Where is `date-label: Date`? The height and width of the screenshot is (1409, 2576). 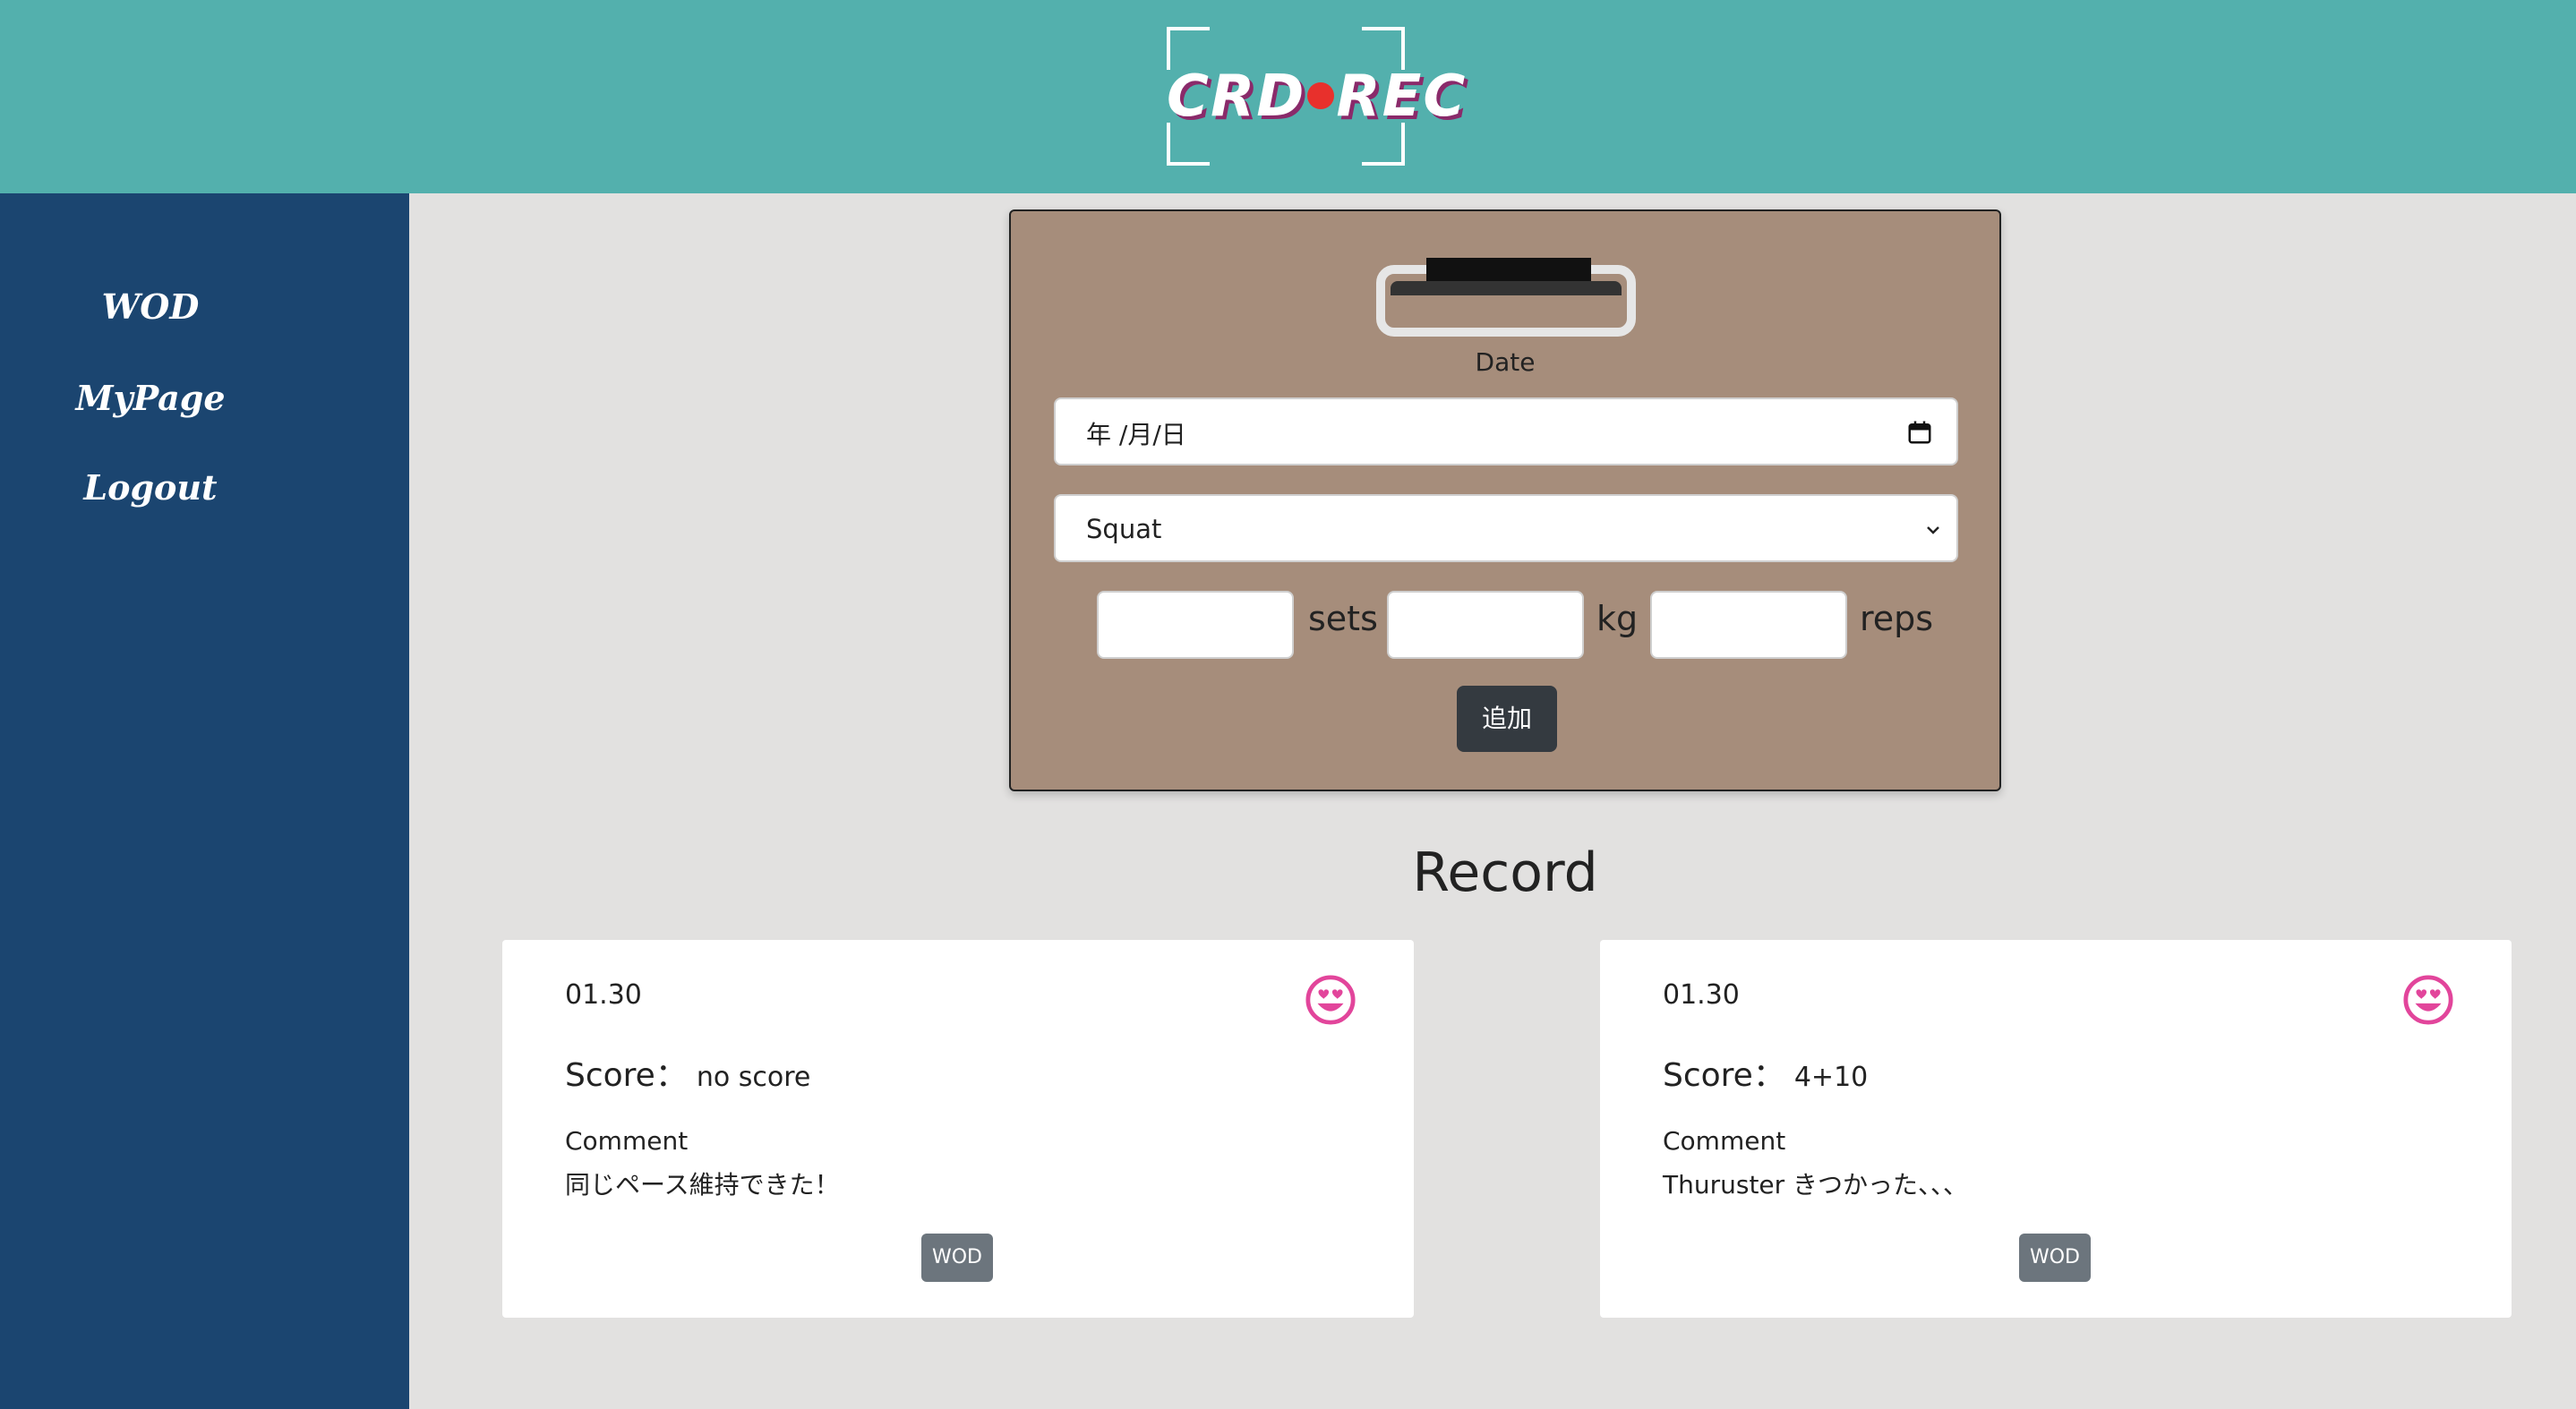
date-label: Date is located at coordinates (1505, 362).